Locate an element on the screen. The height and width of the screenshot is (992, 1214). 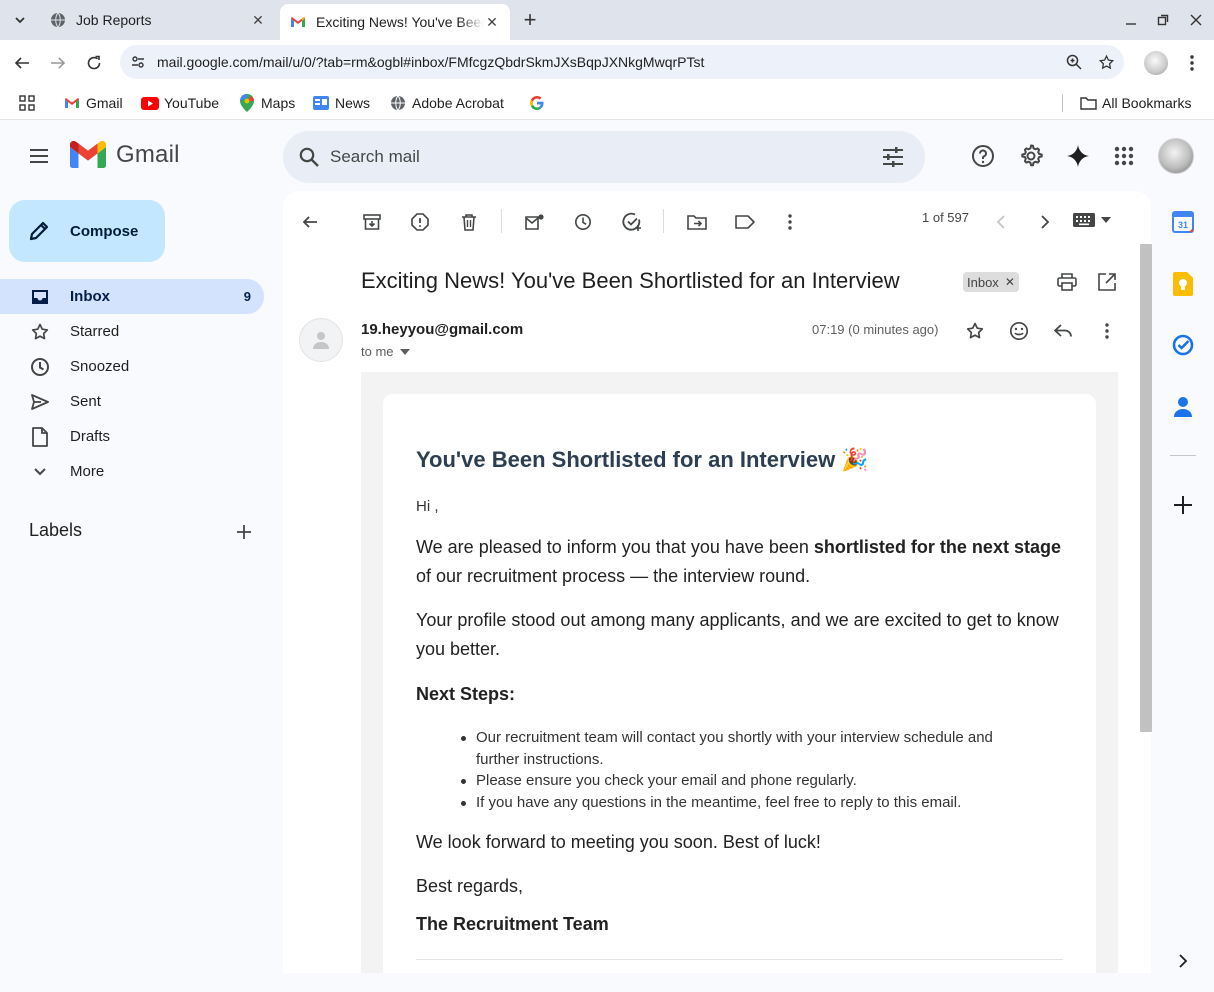
input-tools-button is located at coordinates (1095, 220).